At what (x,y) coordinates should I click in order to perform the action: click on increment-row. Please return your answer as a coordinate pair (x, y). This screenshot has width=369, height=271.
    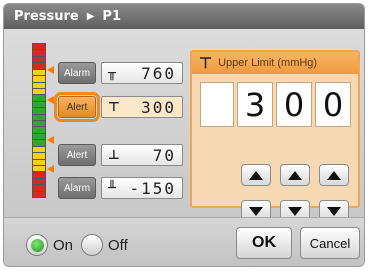
    Looking at the image, I should click on (296, 175).